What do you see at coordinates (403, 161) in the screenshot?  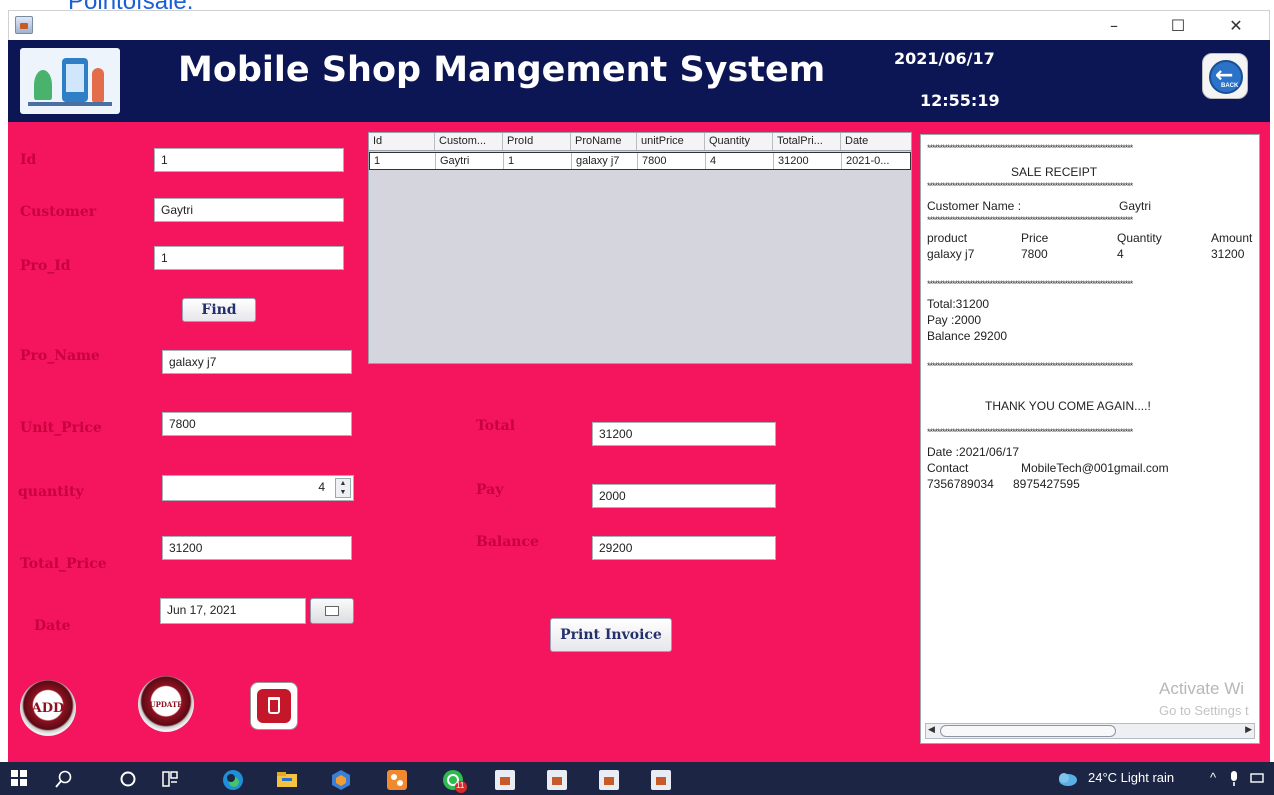 I see `table-cell: 1` at bounding box center [403, 161].